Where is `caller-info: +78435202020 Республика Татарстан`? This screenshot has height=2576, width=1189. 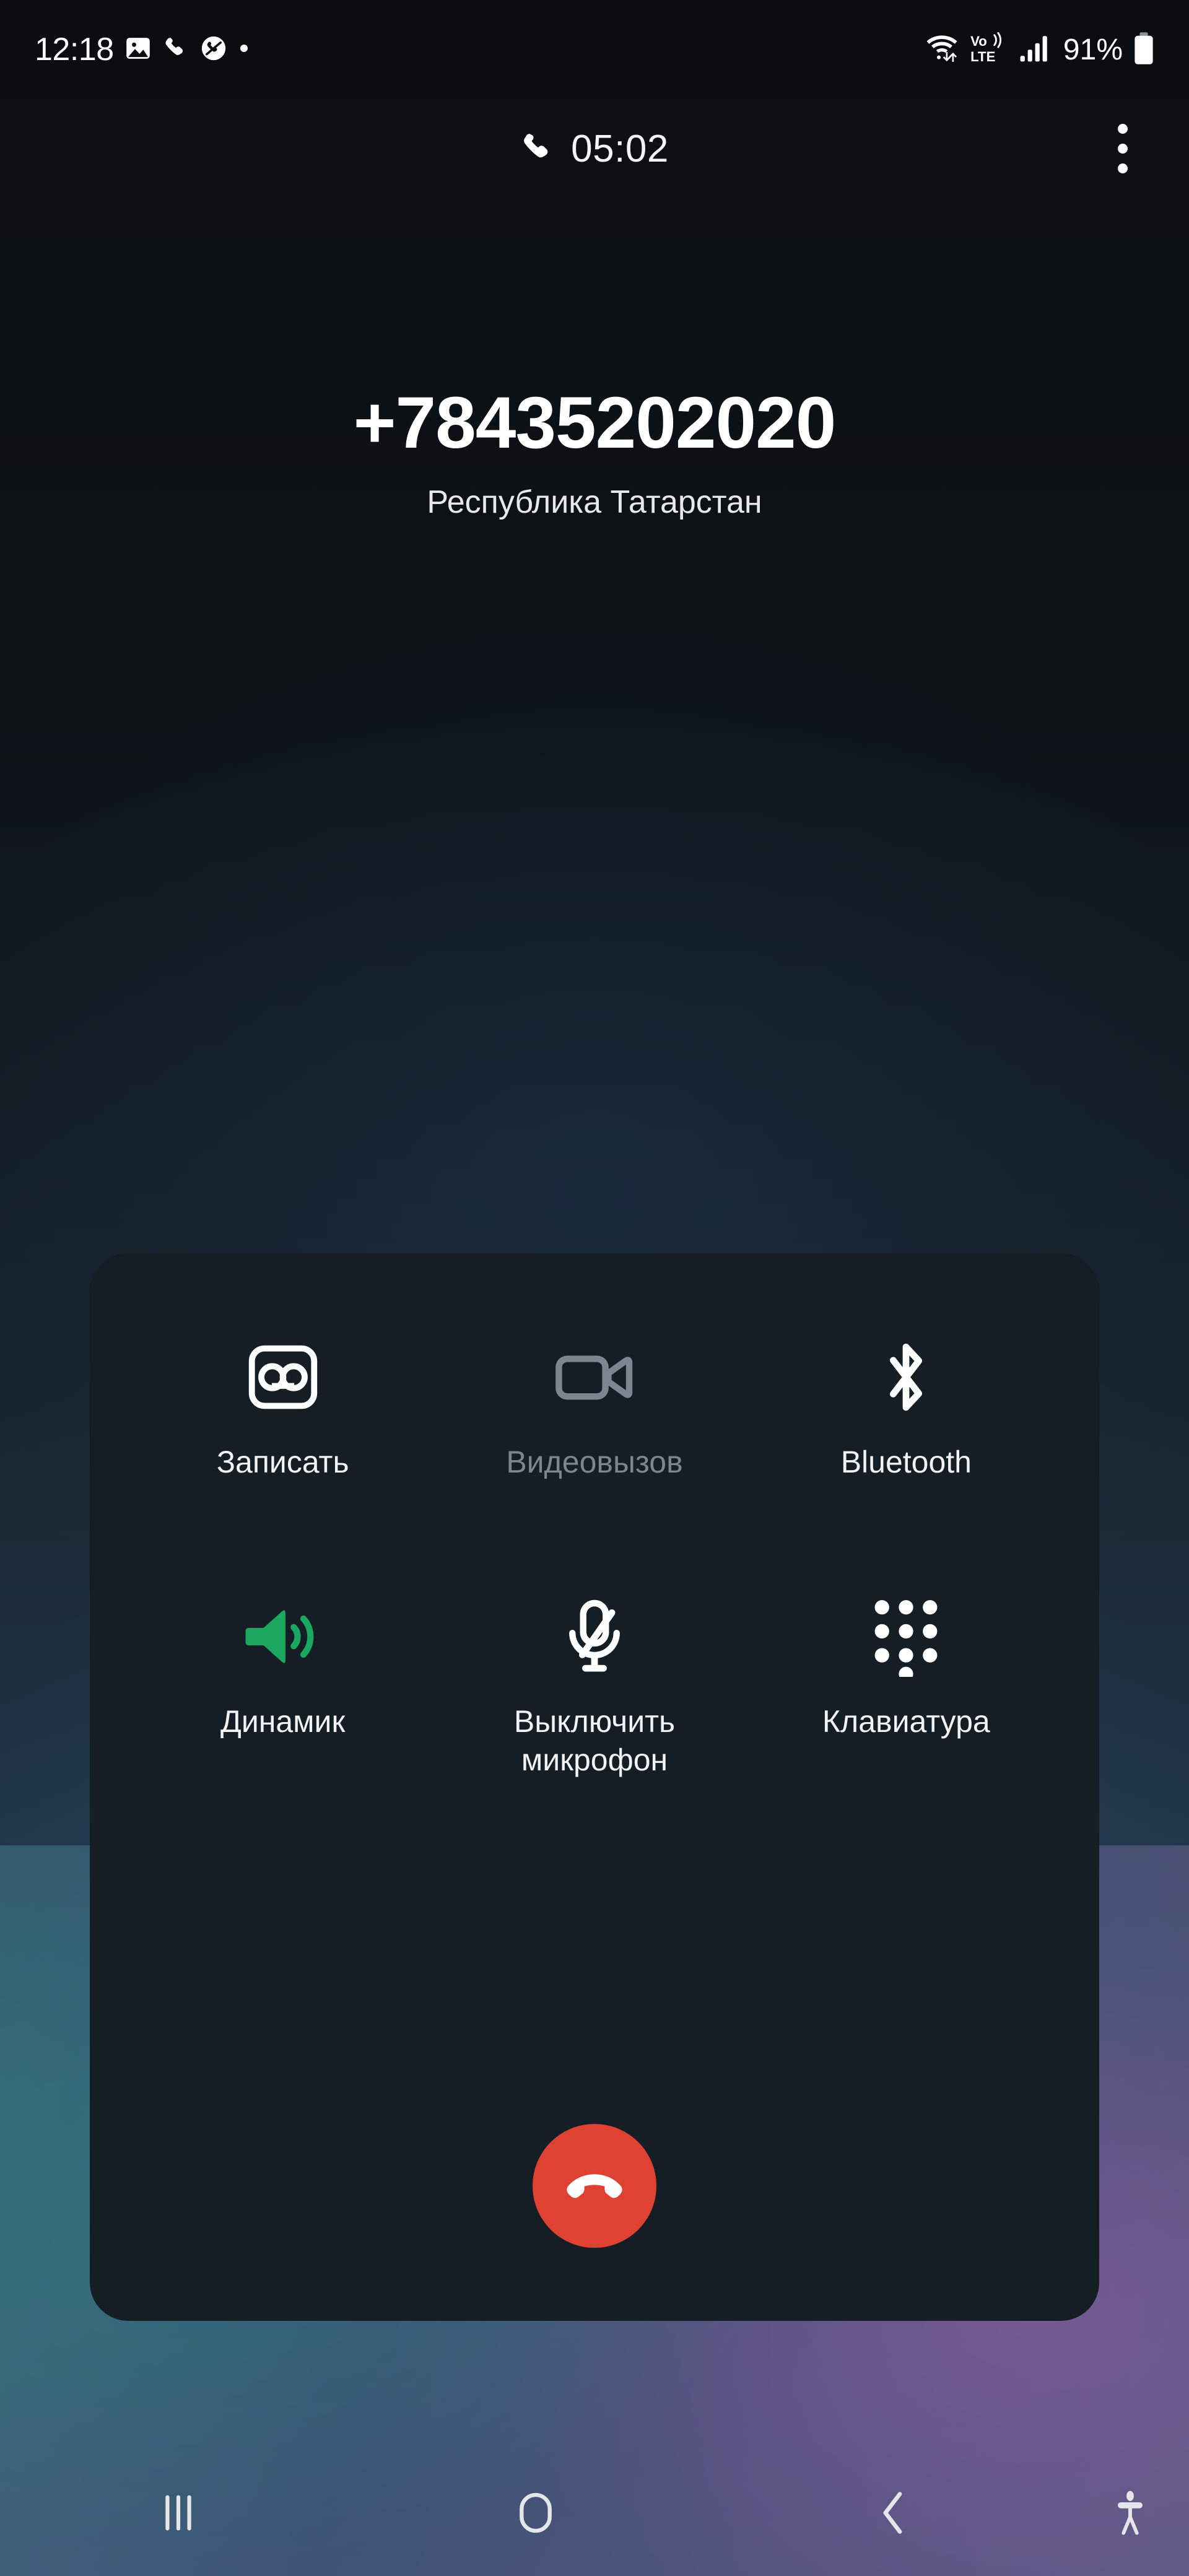
caller-info: +78435202020 Республика Татарстан is located at coordinates (594, 451).